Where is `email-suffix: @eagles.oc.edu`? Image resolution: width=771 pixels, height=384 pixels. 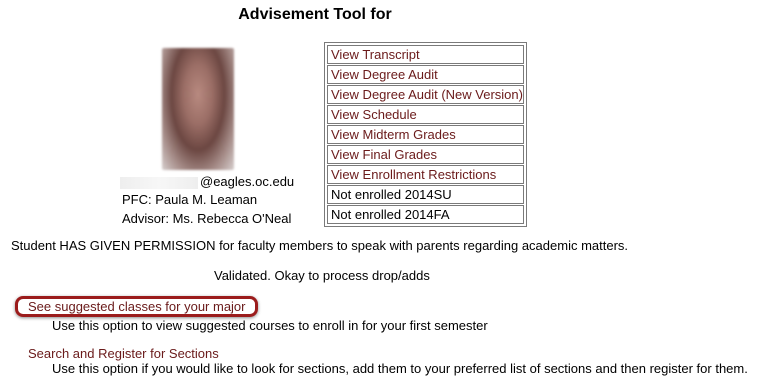
email-suffix: @eagles.oc.edu is located at coordinates (247, 181).